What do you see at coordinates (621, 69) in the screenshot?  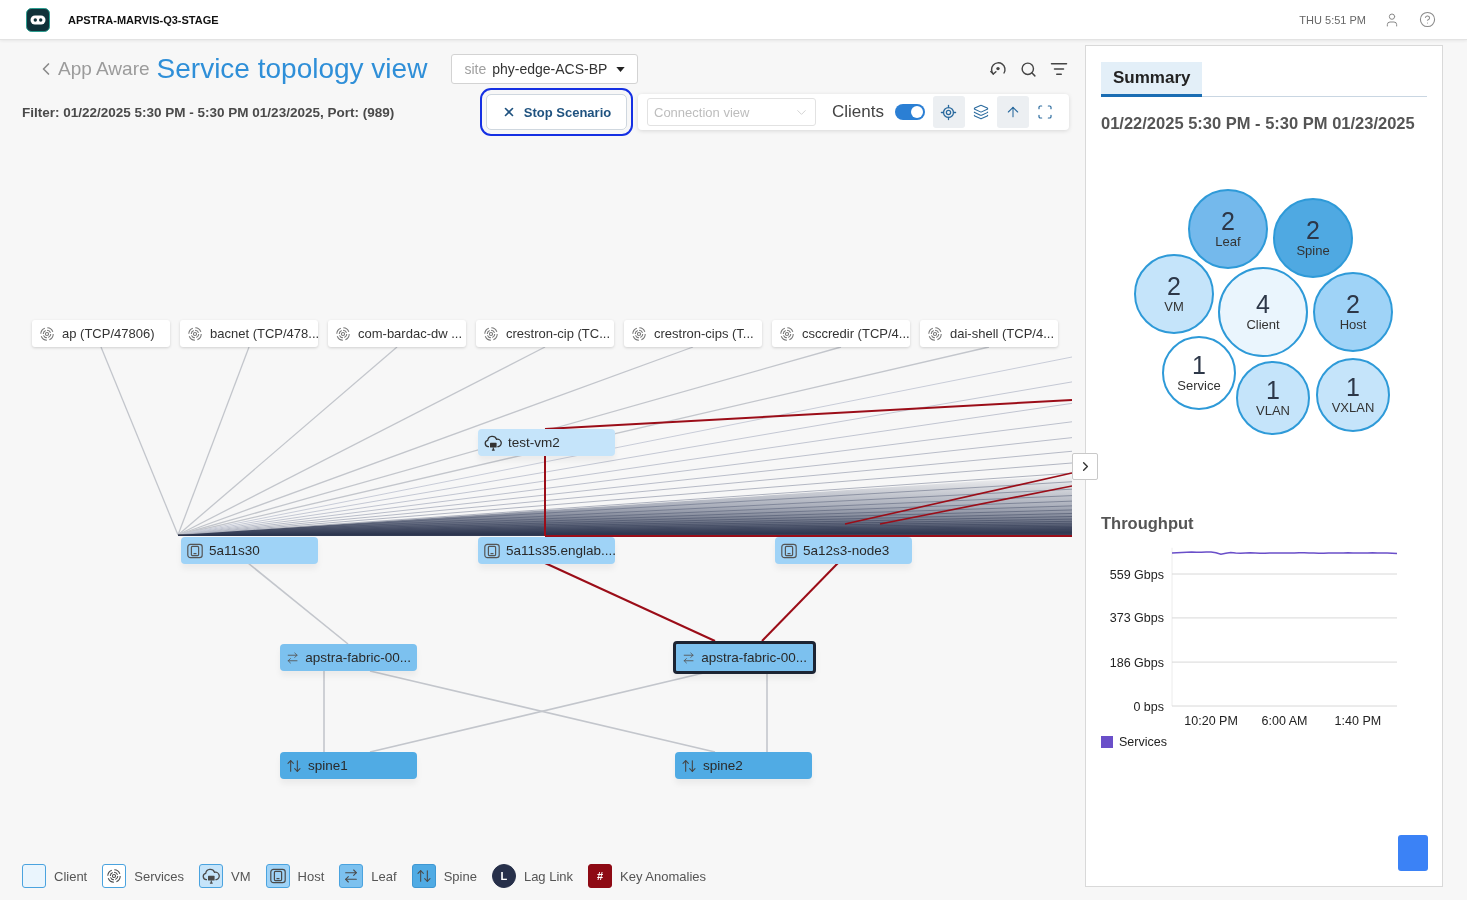 I see `caret-icon` at bounding box center [621, 69].